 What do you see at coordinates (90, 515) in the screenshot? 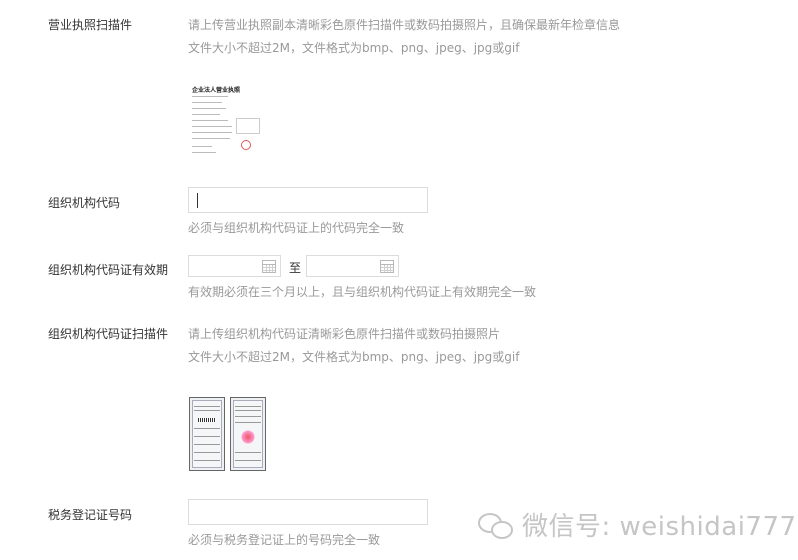
I see `tax-reg-label: 税务登记证号码` at bounding box center [90, 515].